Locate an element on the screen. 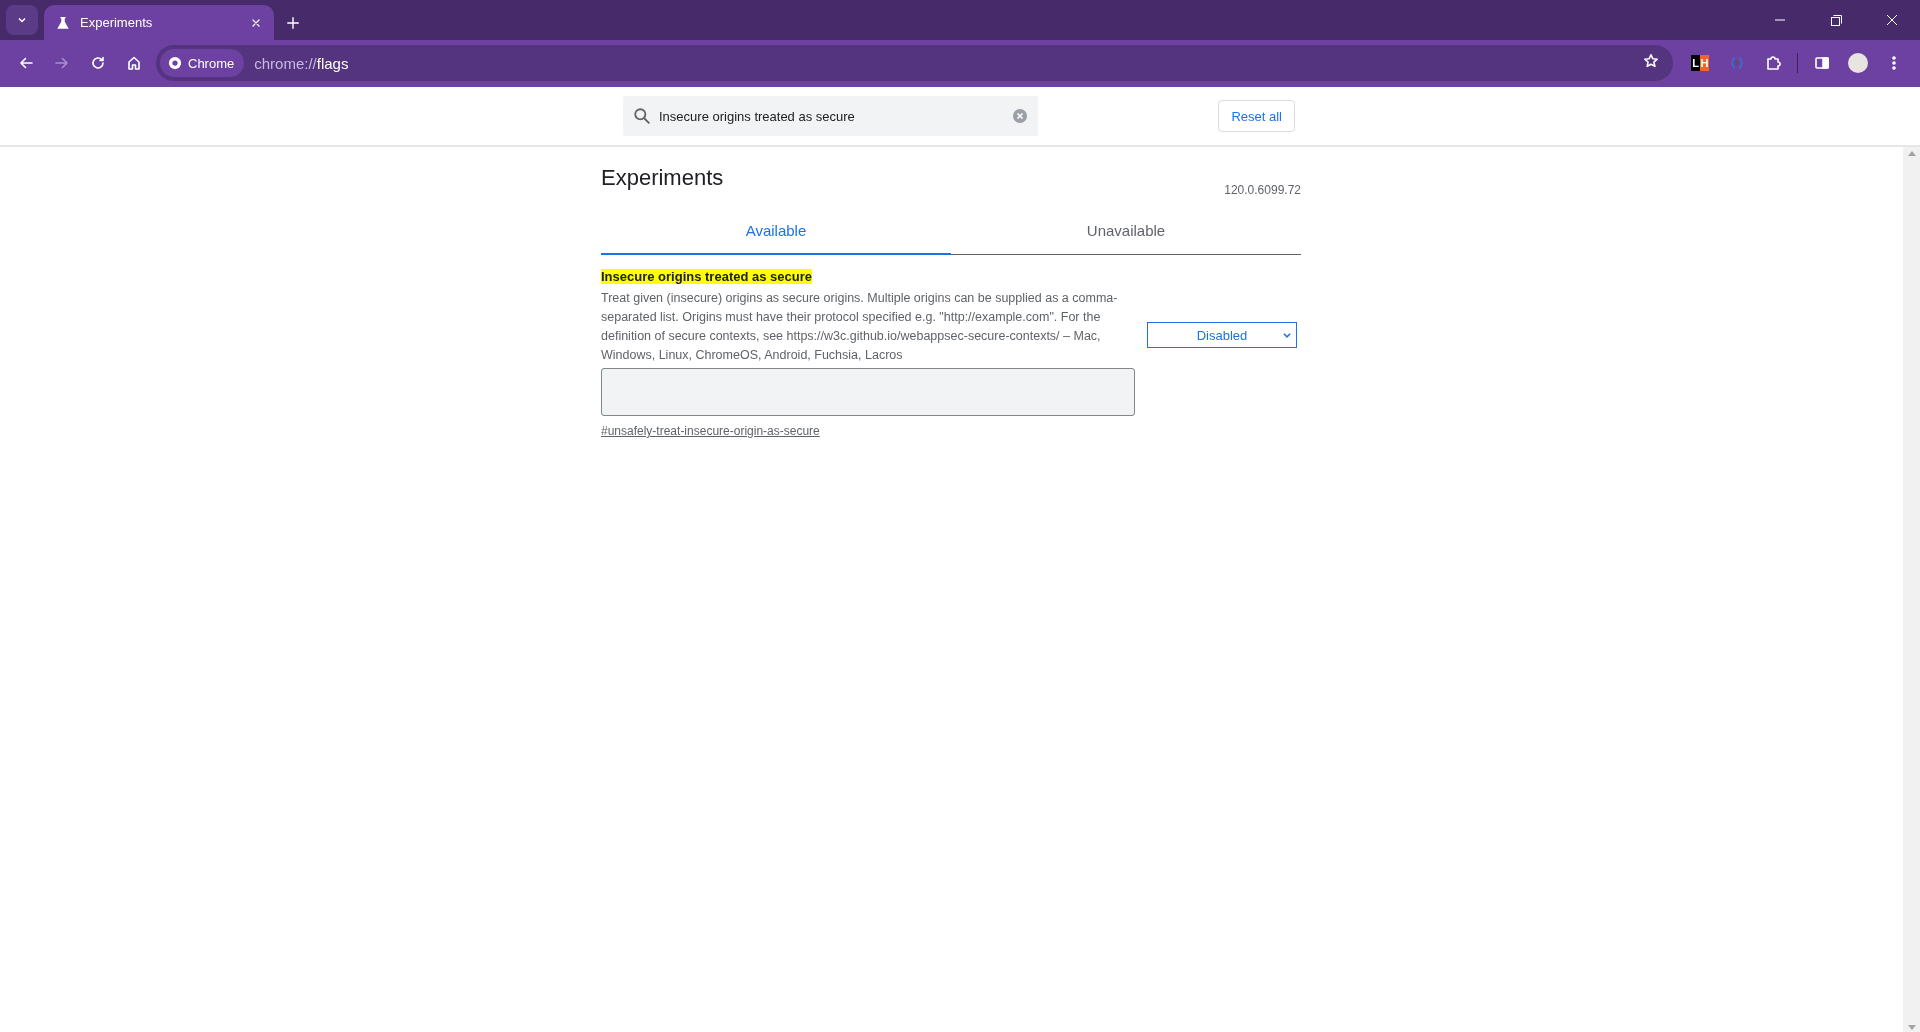 The width and height of the screenshot is (1920, 1032). flask-icon is located at coordinates (63, 22).